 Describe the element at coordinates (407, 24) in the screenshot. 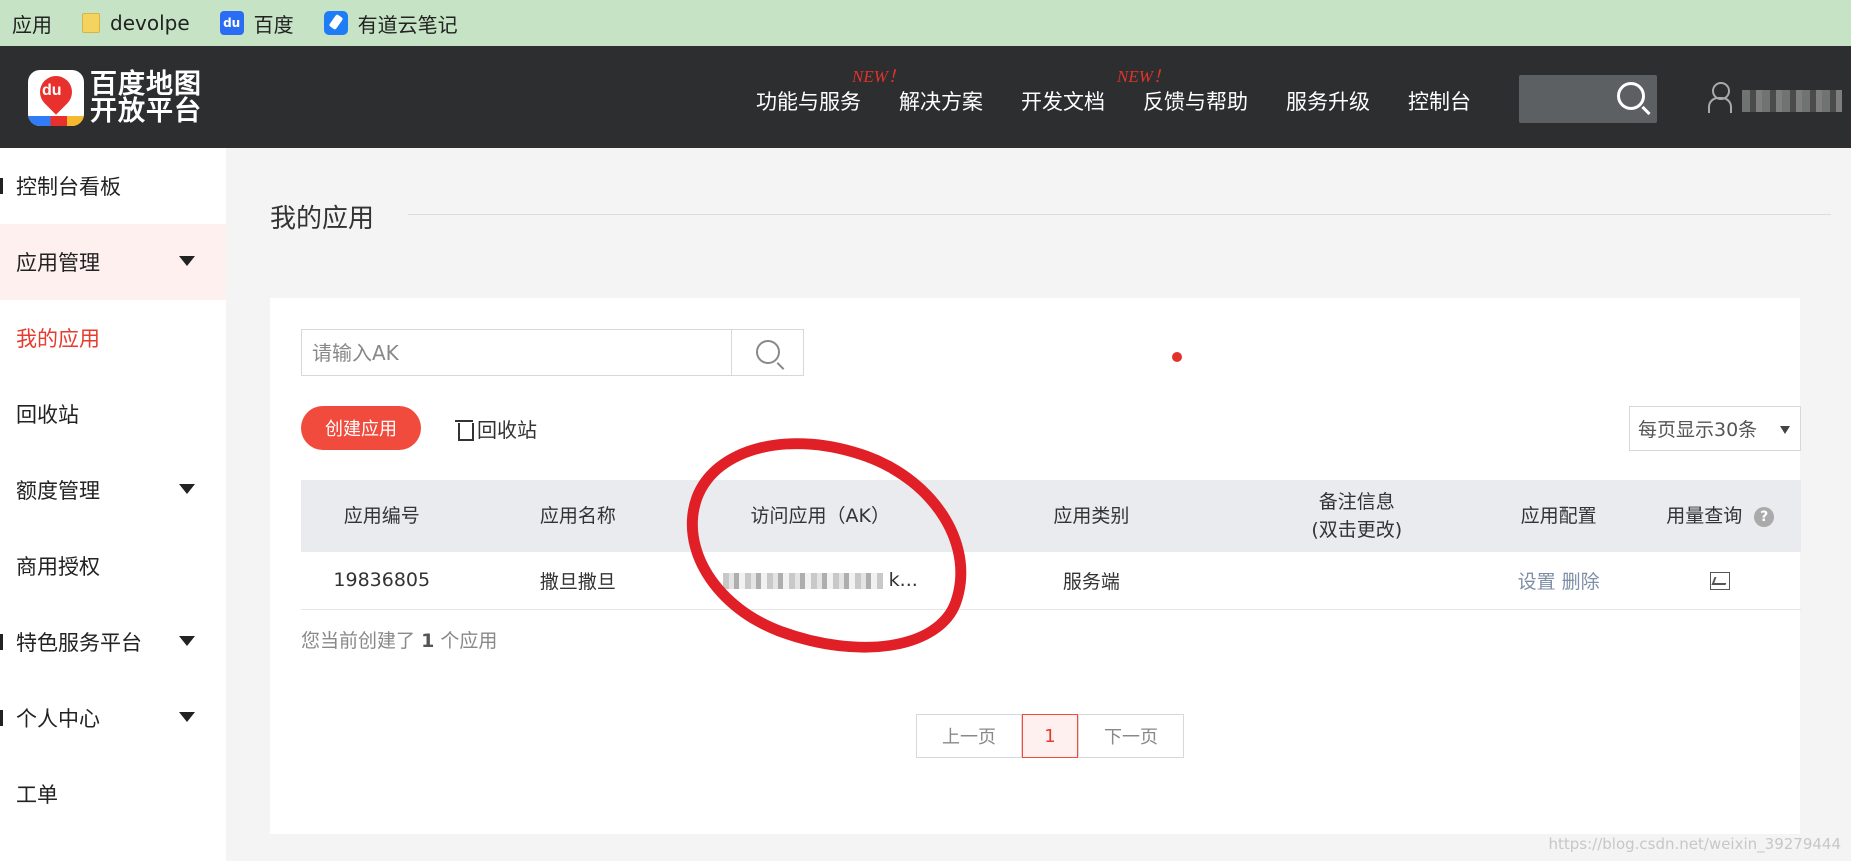

I see `bookmark-label: 有道云笔记` at that location.